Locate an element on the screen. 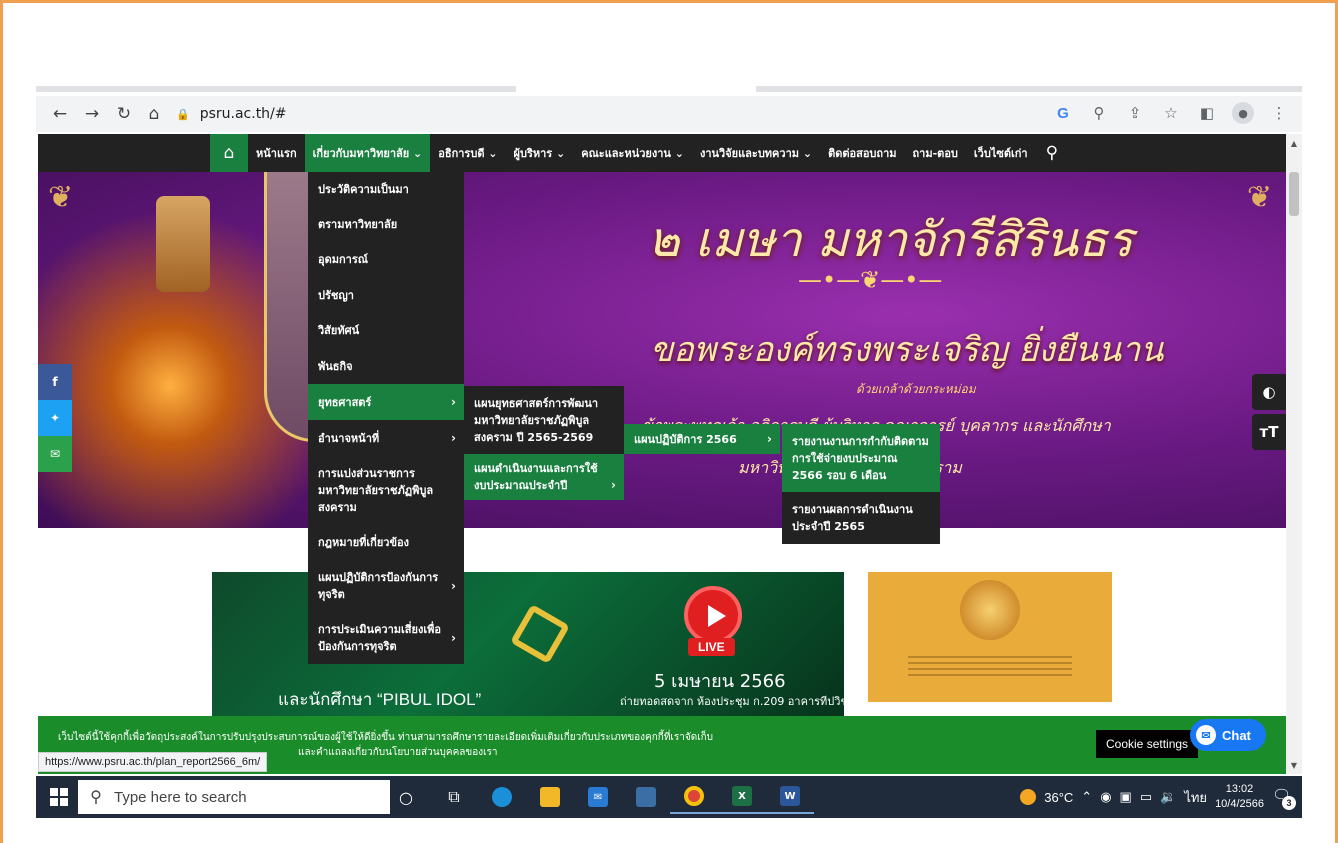  nav-contact: ติดต่อสอบถาม is located at coordinates (862, 153).